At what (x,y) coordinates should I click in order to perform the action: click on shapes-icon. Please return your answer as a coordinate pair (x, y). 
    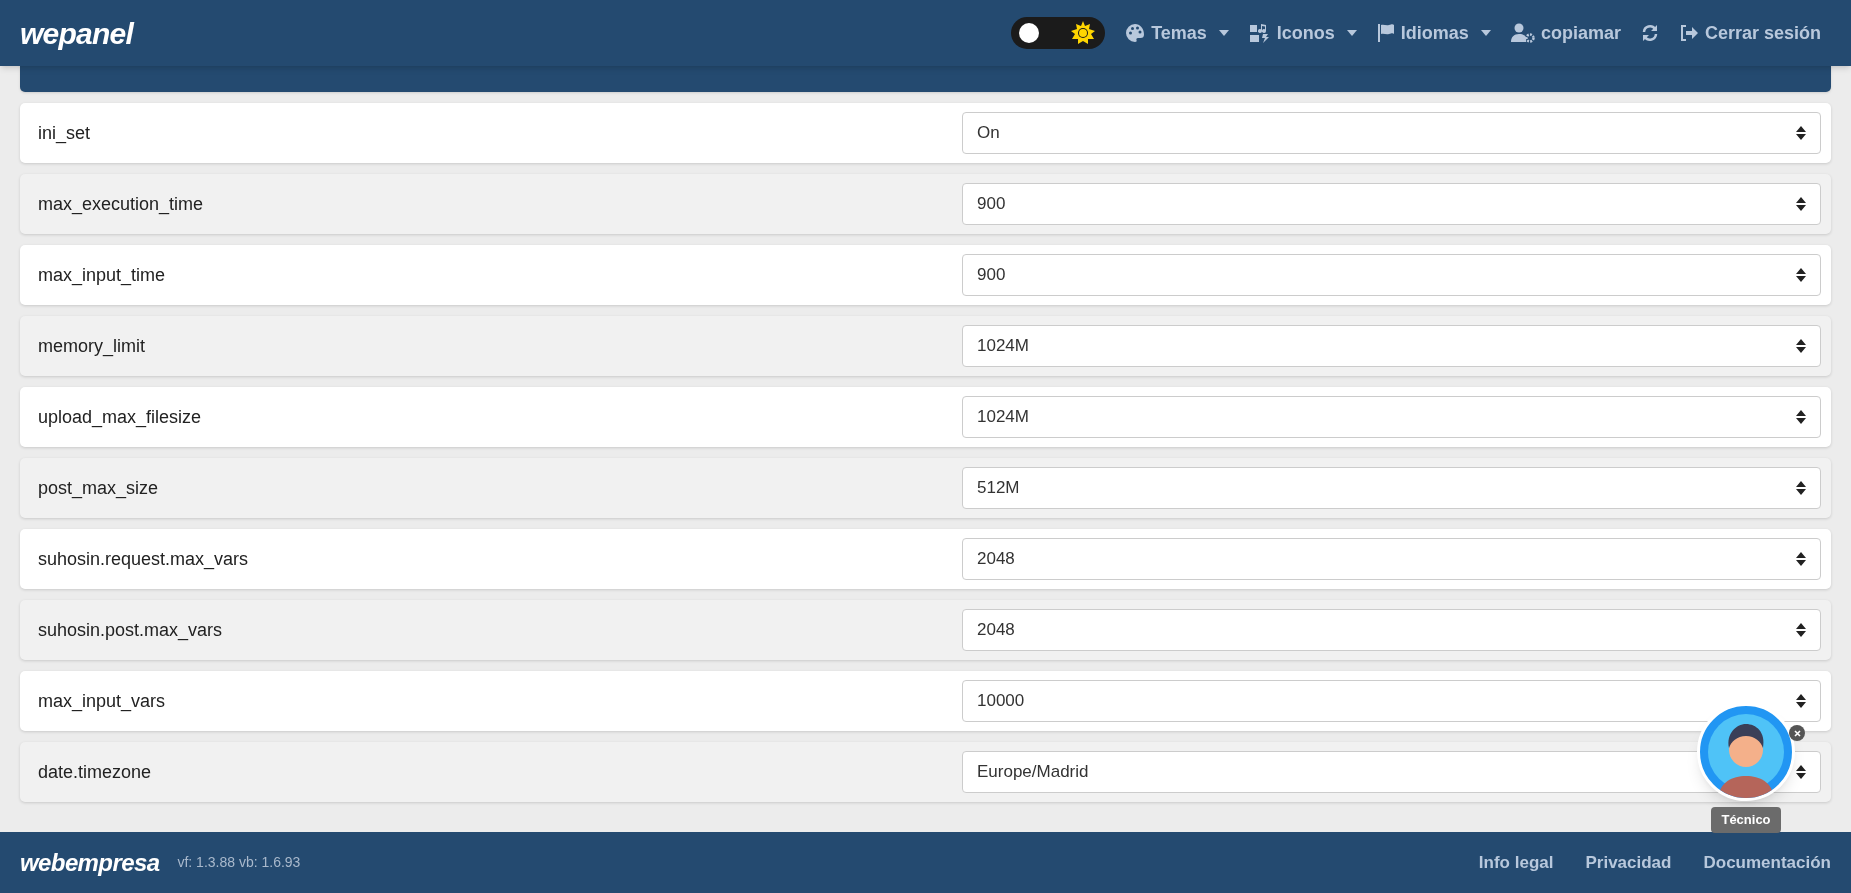
    Looking at the image, I should click on (1259, 33).